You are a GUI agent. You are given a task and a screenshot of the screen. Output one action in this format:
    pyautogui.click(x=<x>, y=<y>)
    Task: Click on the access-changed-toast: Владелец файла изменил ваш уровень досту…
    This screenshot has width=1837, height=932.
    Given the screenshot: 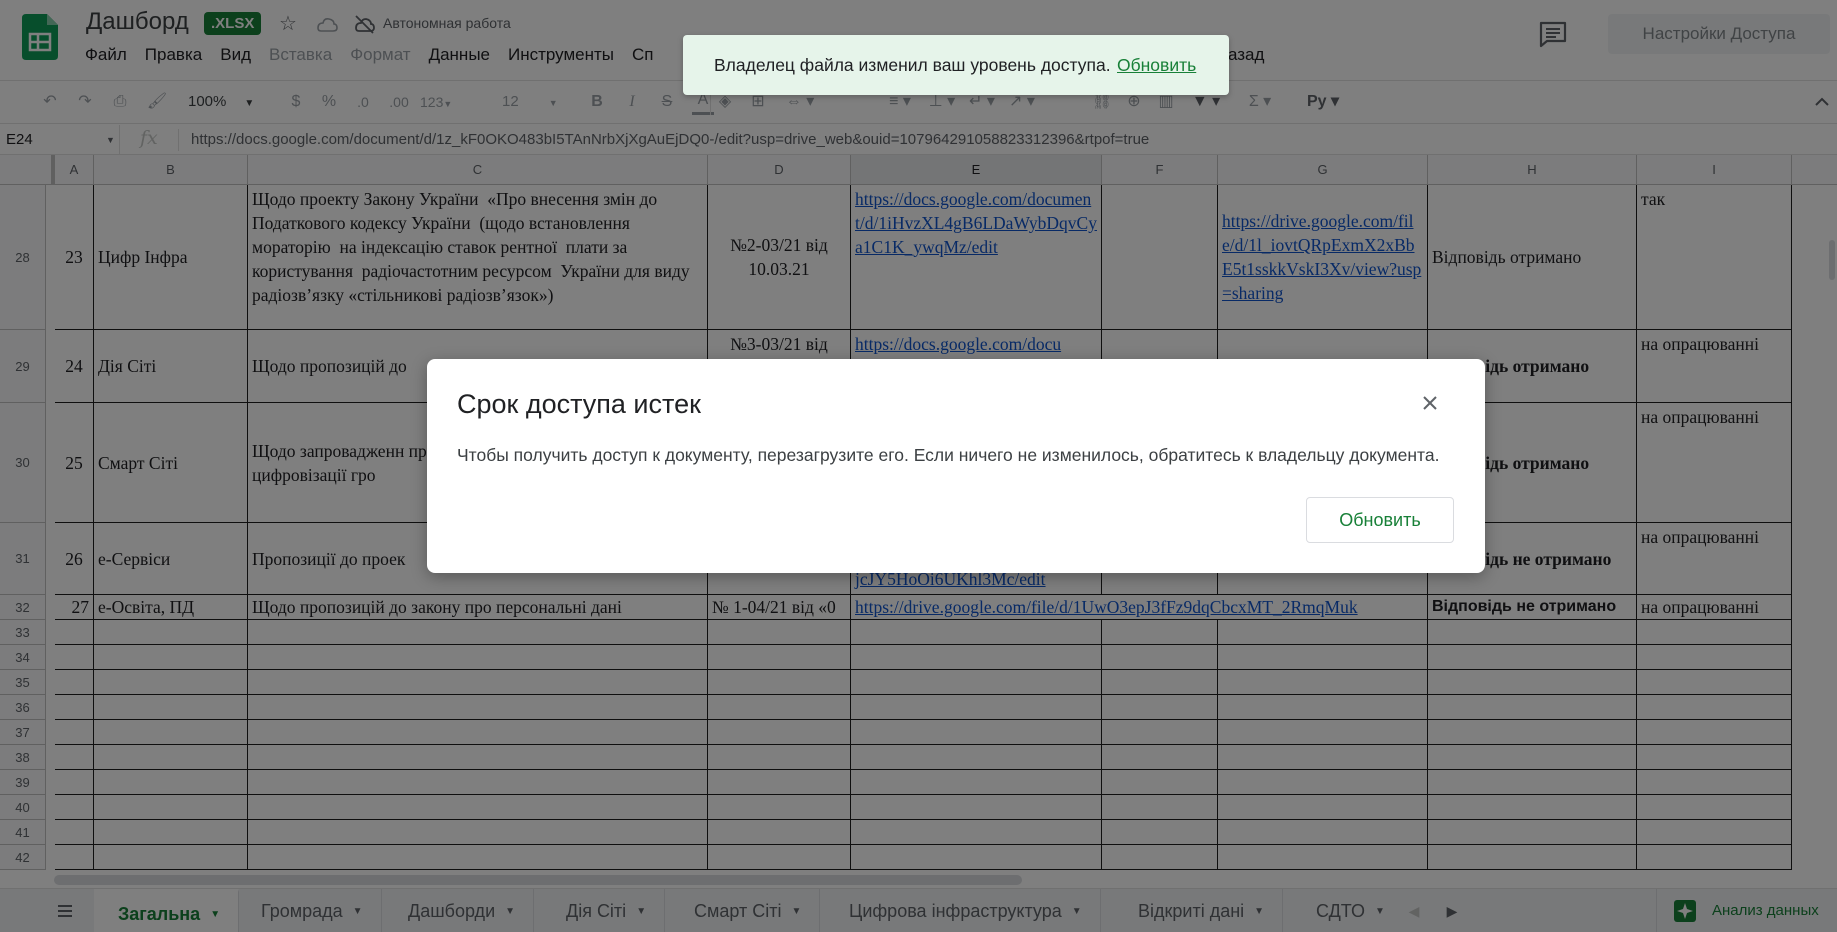 What is the action you would take?
    pyautogui.click(x=956, y=65)
    